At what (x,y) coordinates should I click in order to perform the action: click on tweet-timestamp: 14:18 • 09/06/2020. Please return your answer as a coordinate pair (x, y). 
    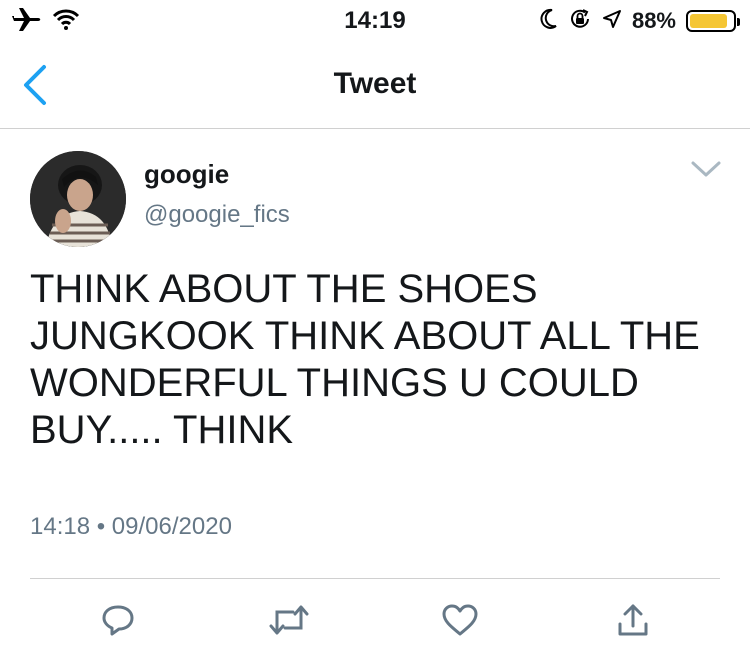
    Looking at the image, I should click on (131, 527).